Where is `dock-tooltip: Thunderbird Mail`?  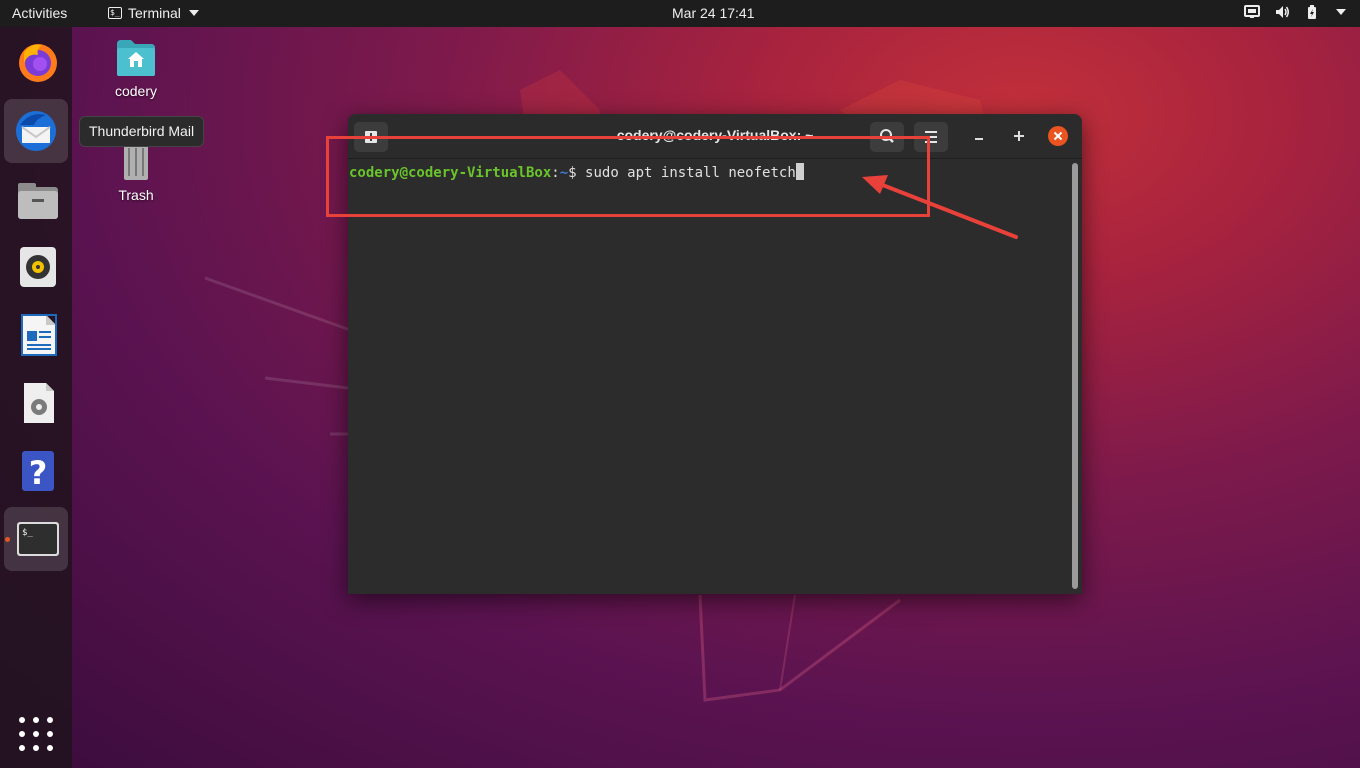
dock-tooltip: Thunderbird Mail is located at coordinates (142, 131).